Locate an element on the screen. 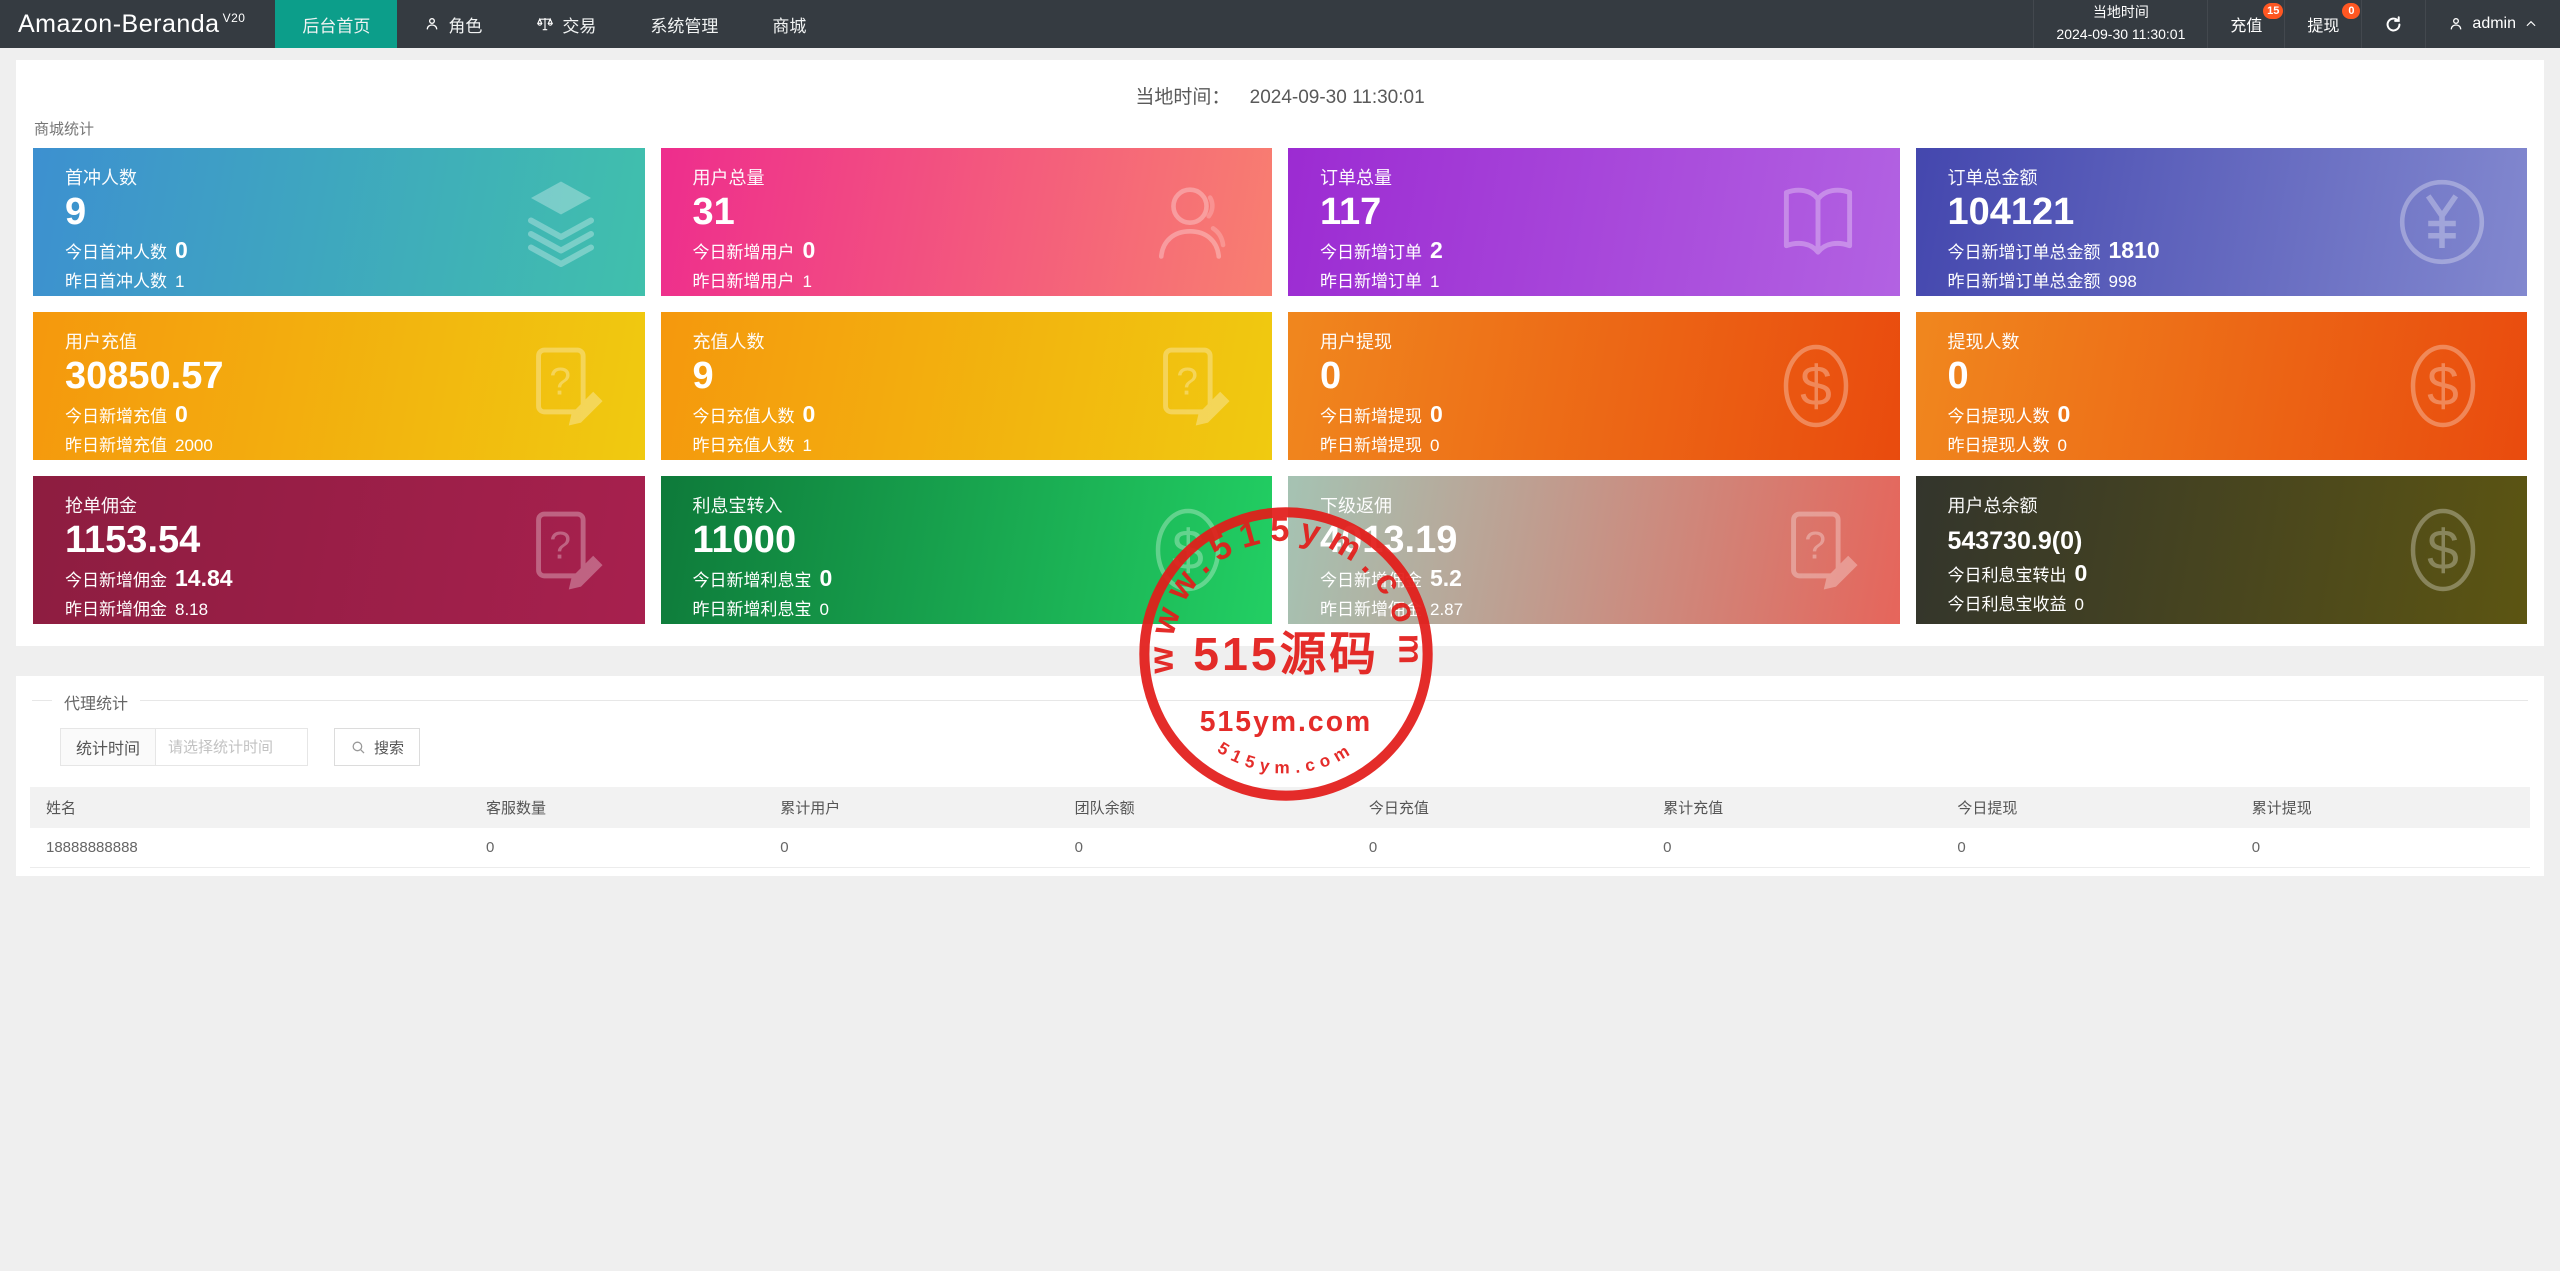 The image size is (2560, 1271). stat-card-4: 订单总金额 104121 今日新增订单总金额 1810 昨日新增订单总金额 998 is located at coordinates (2221, 222).